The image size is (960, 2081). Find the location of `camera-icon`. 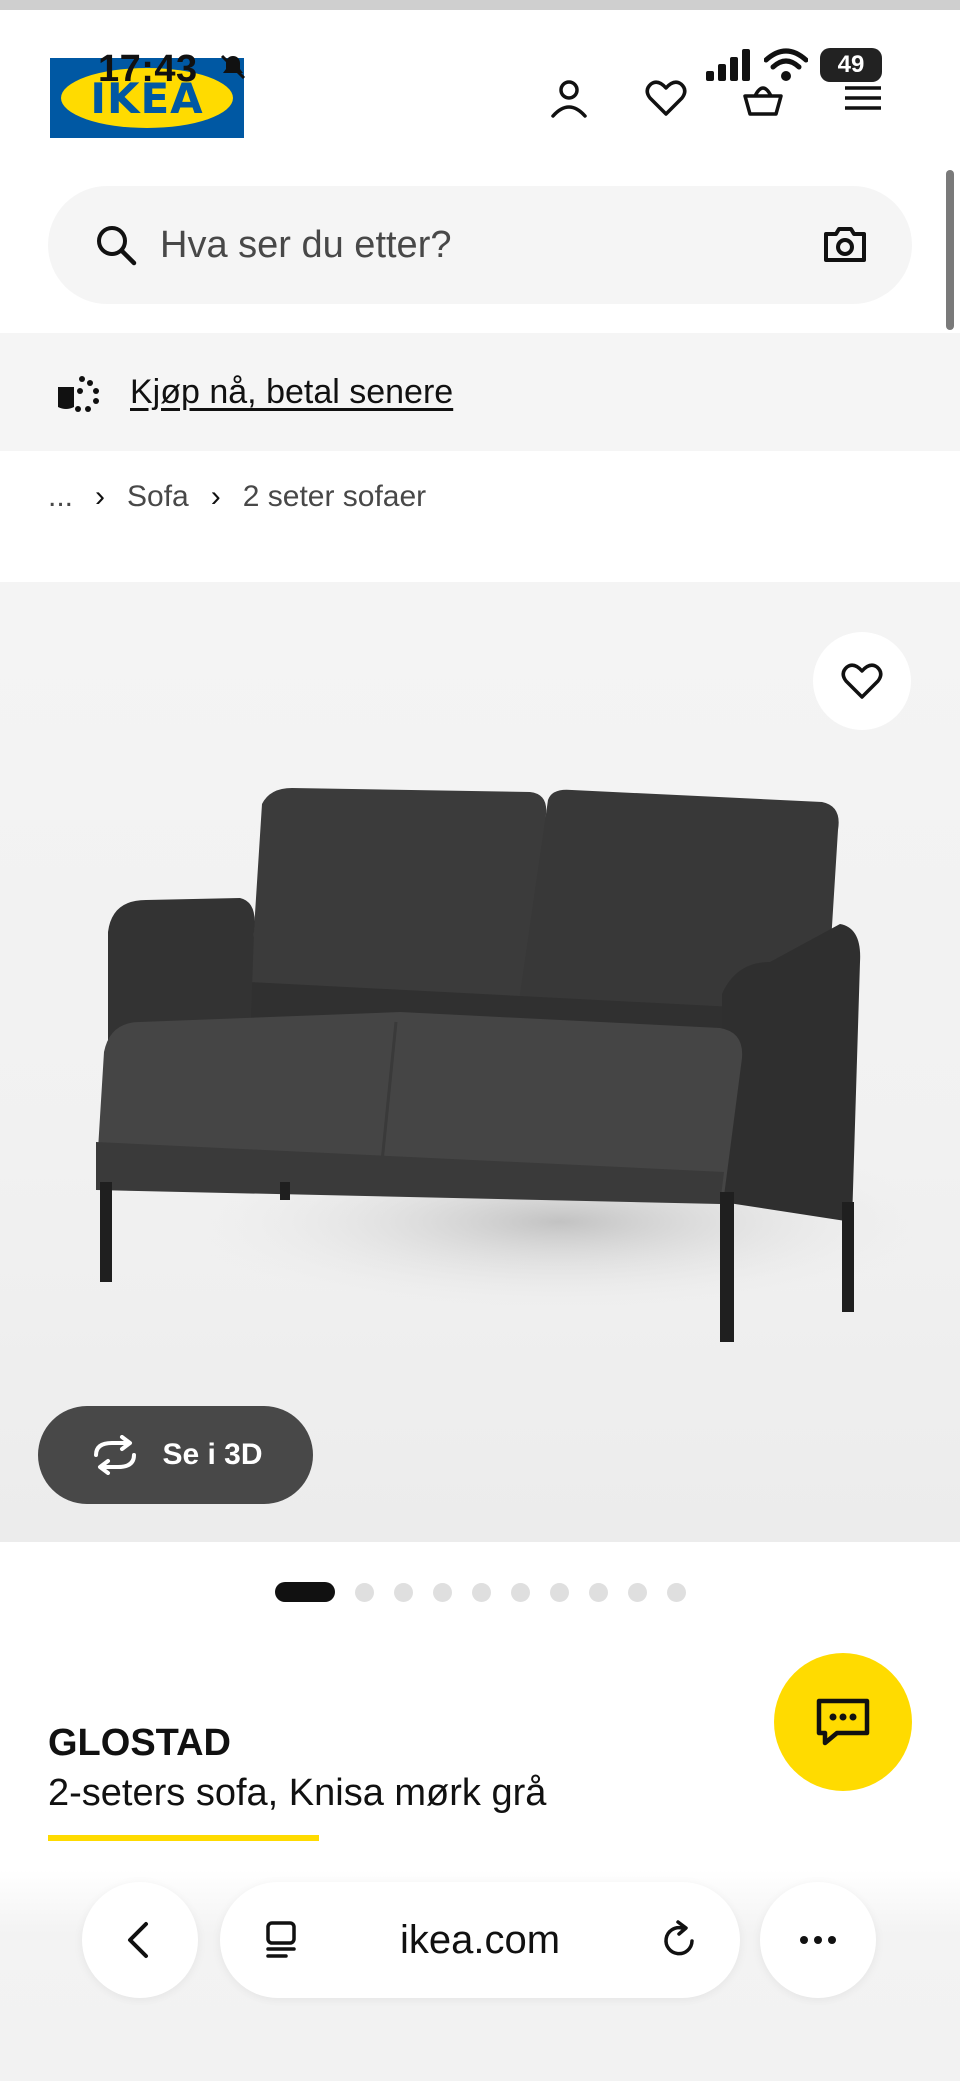

camera-icon is located at coordinates (845, 245).